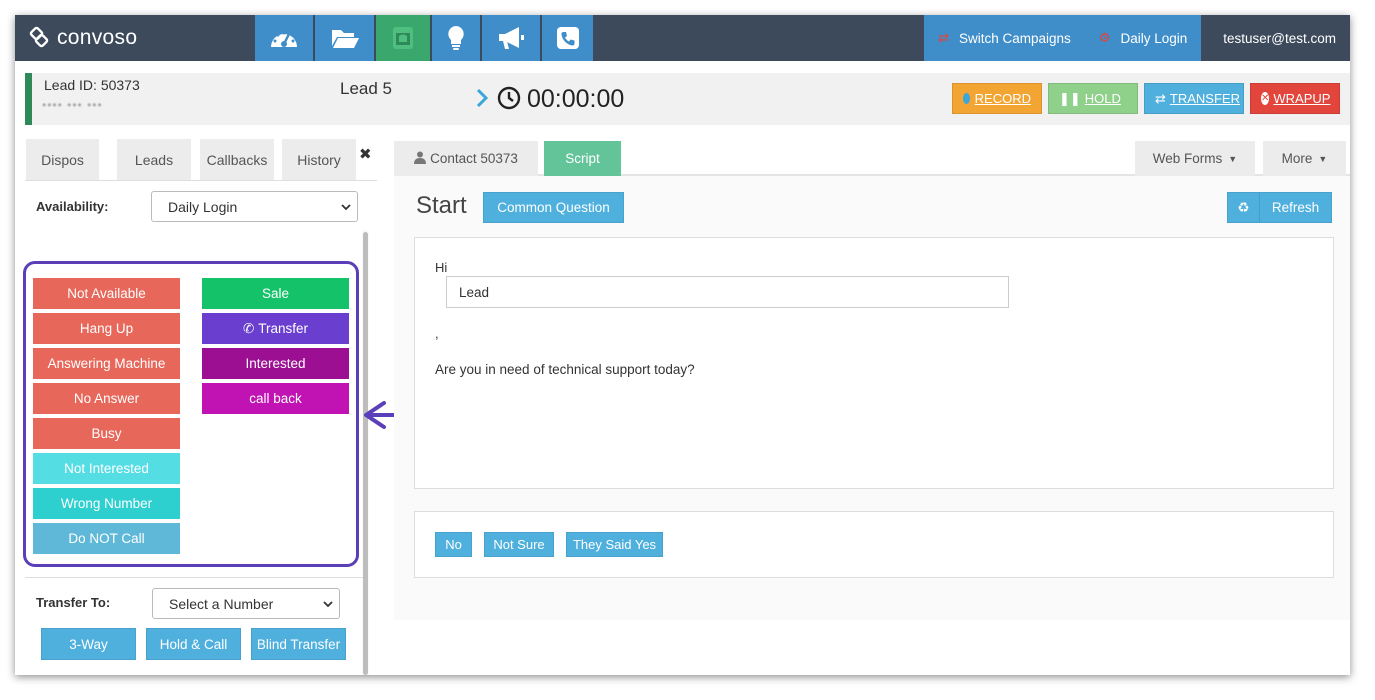  What do you see at coordinates (1154, 38) in the screenshot?
I see `daily-login-label: Daily Login` at bounding box center [1154, 38].